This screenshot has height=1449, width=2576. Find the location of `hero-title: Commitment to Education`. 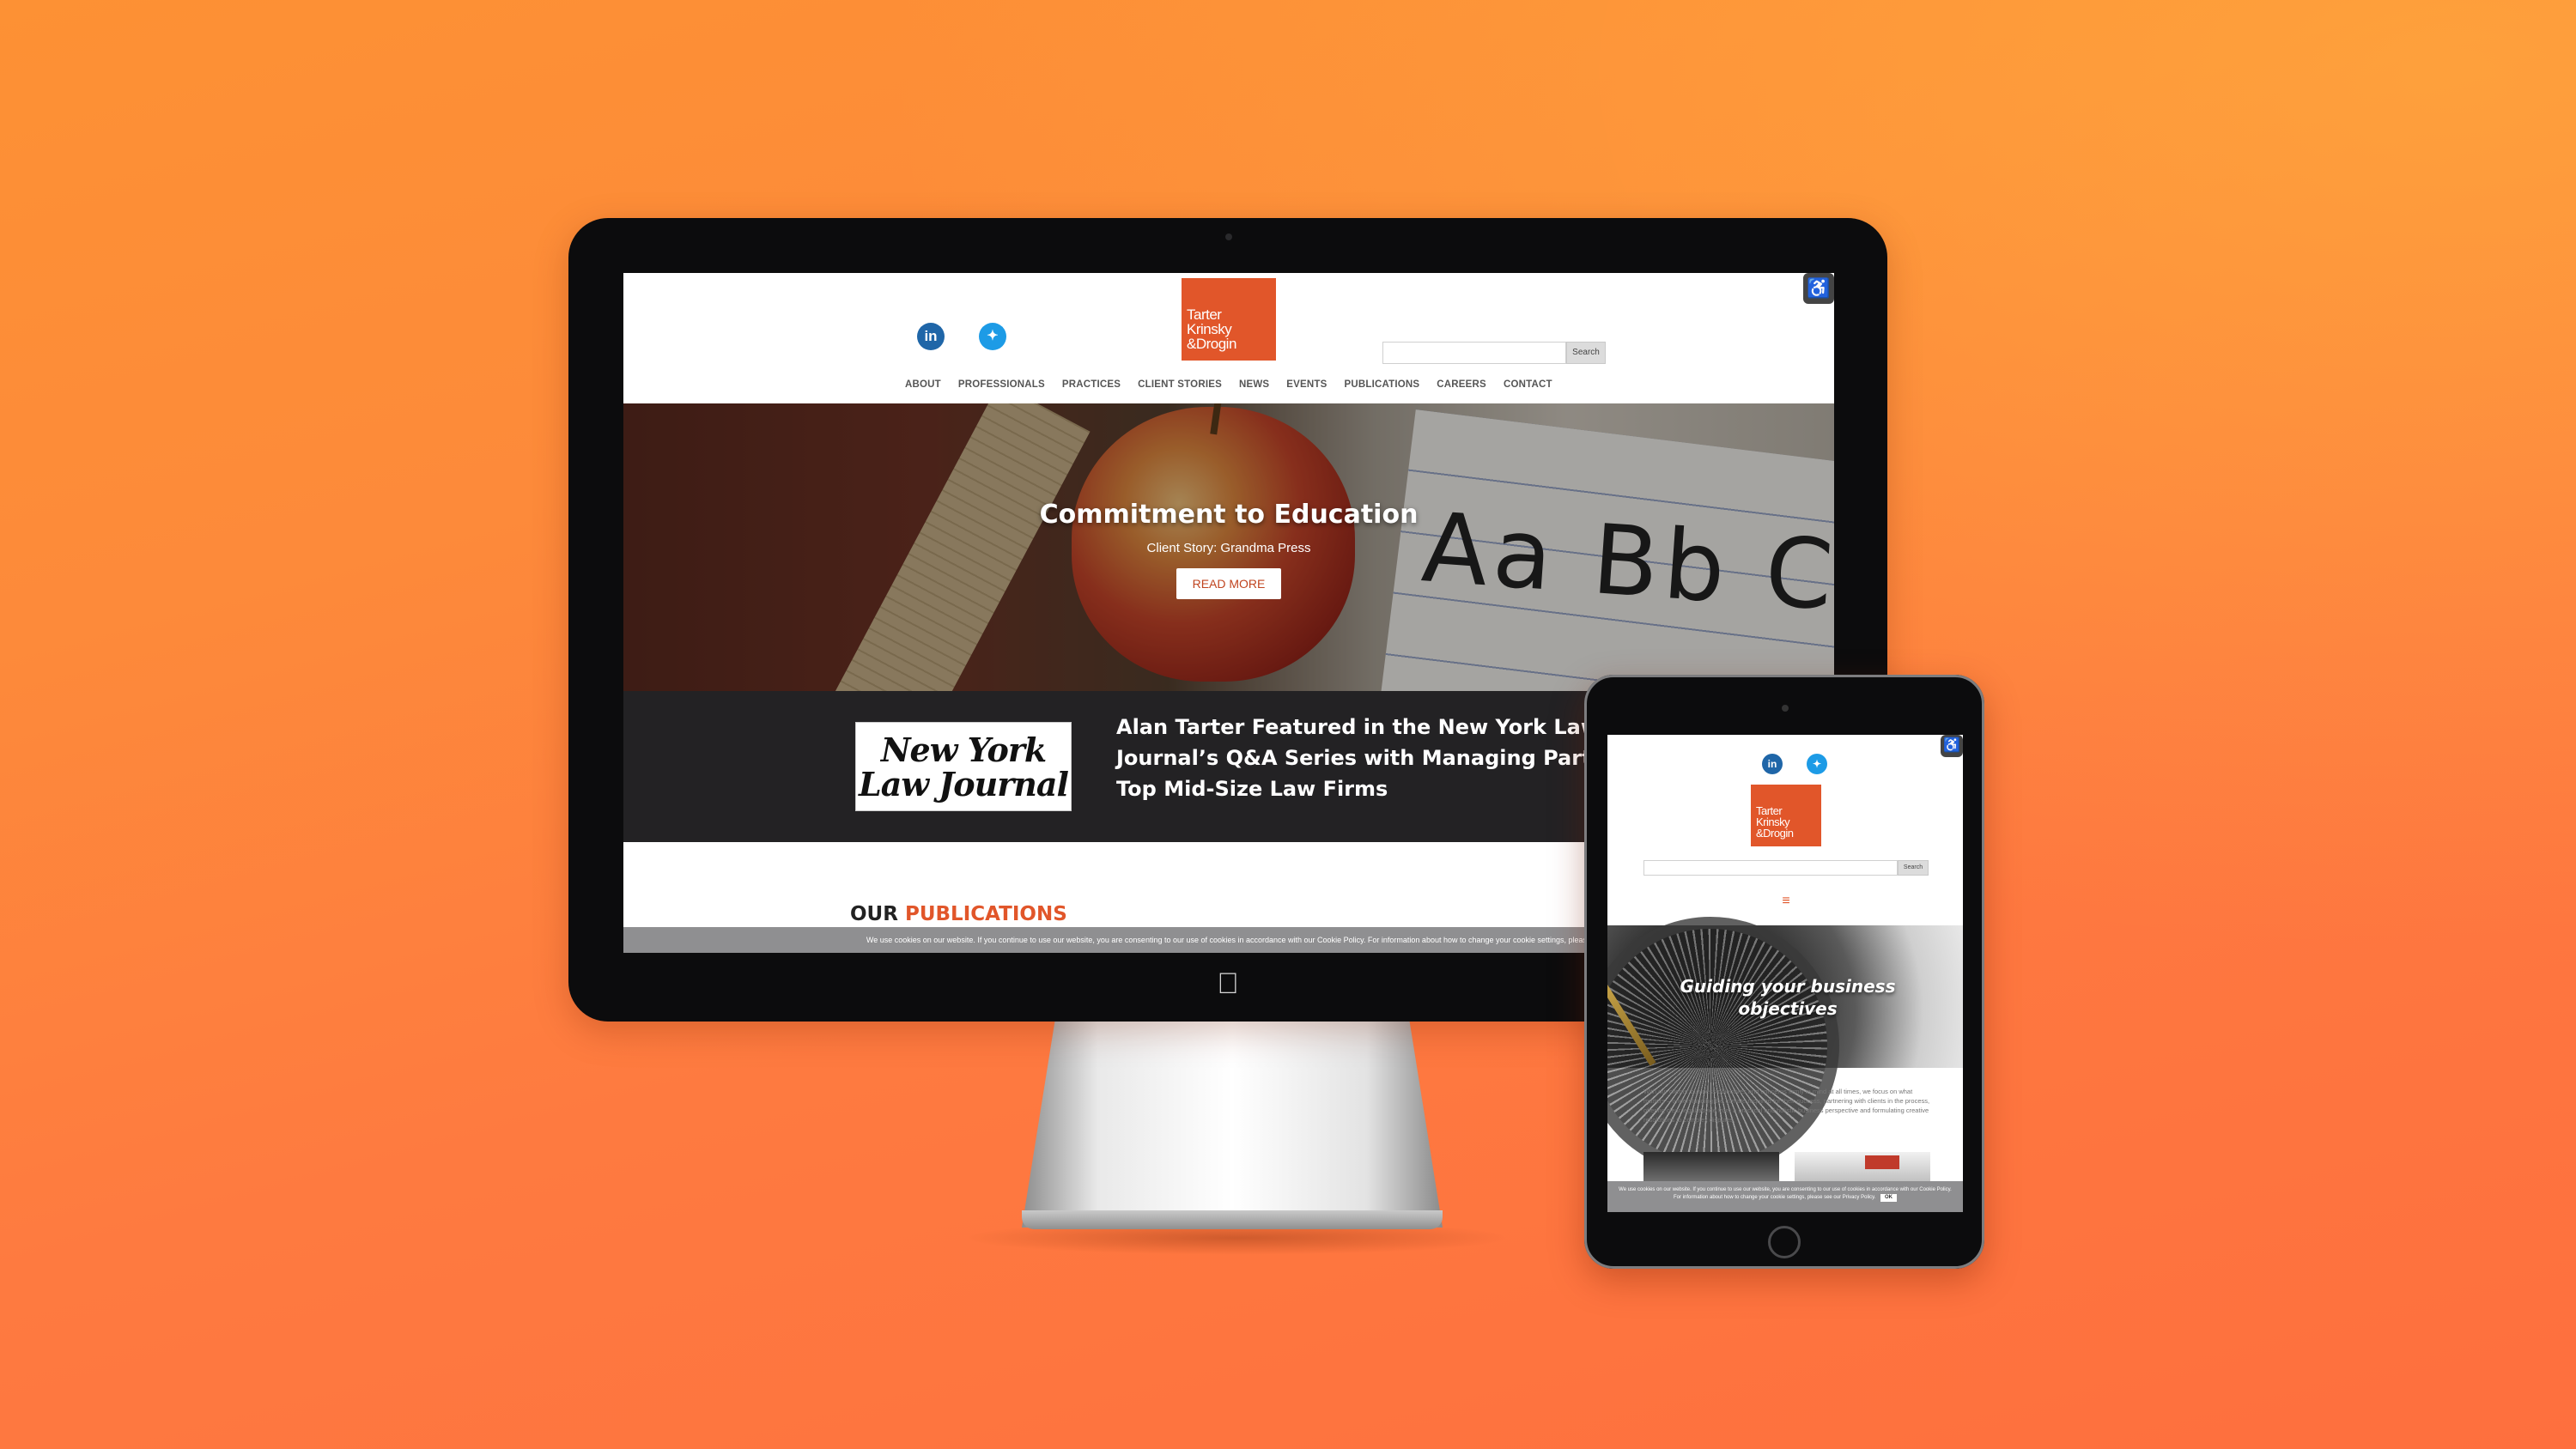

hero-title: Commitment to Education is located at coordinates (1229, 515).